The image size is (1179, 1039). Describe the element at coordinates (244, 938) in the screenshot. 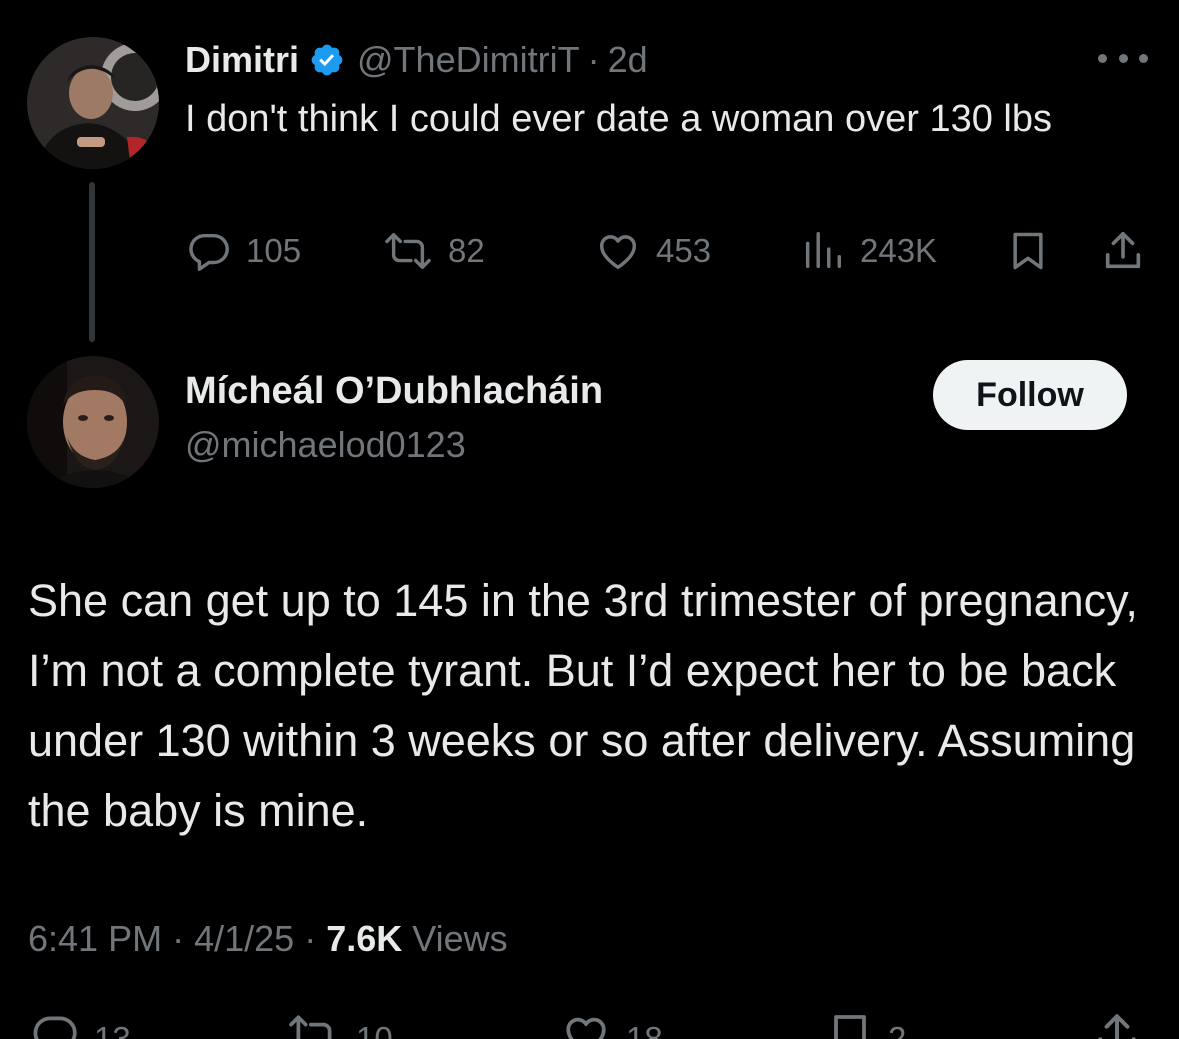

I see `reply-date: 4/1/25` at that location.